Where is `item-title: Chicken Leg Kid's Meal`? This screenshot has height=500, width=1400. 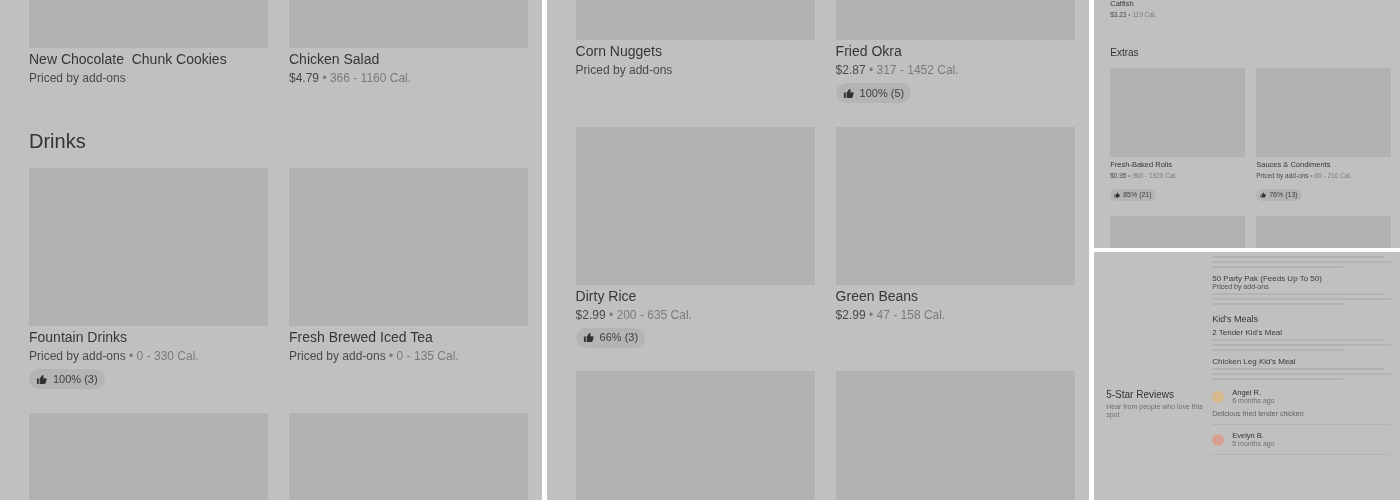 item-title: Chicken Leg Kid's Meal is located at coordinates (1254, 361).